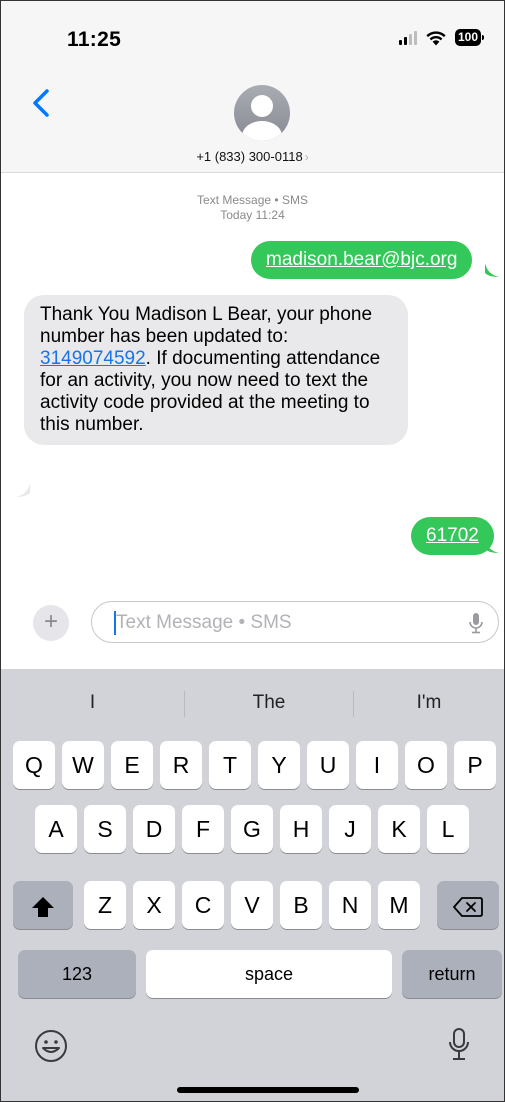  I want to click on message-bubble-outgoing: 61702, so click(452, 536).